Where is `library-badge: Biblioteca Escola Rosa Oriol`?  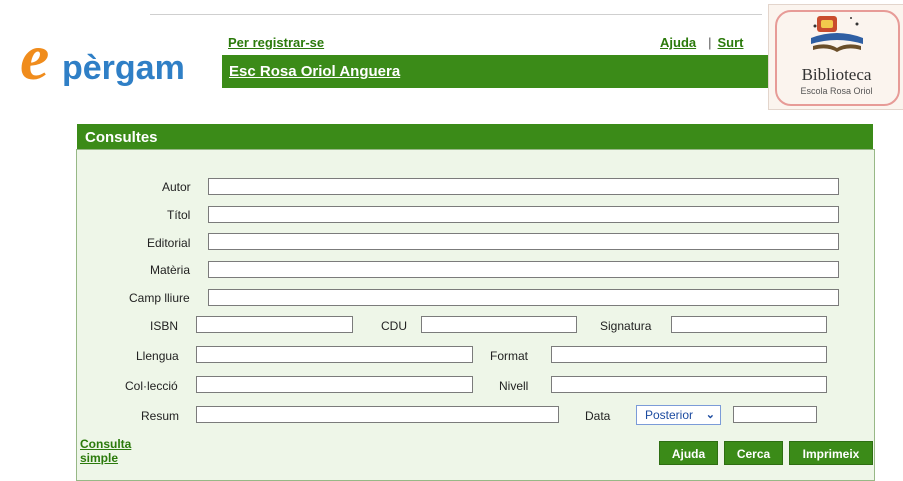 library-badge: Biblioteca Escola Rosa Oriol is located at coordinates (835, 57).